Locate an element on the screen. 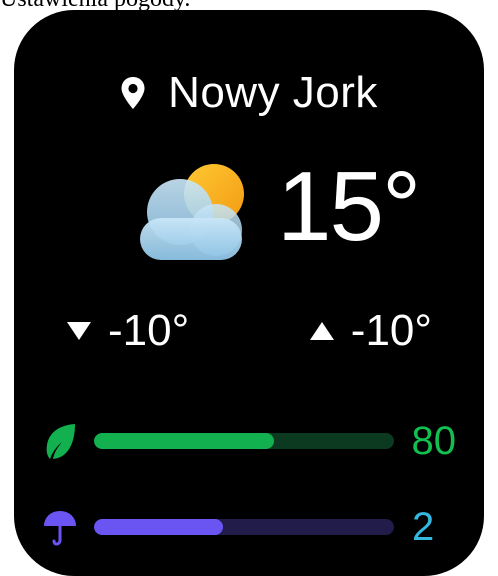 The image size is (498, 576). down-triangle-icon is located at coordinates (79, 331).